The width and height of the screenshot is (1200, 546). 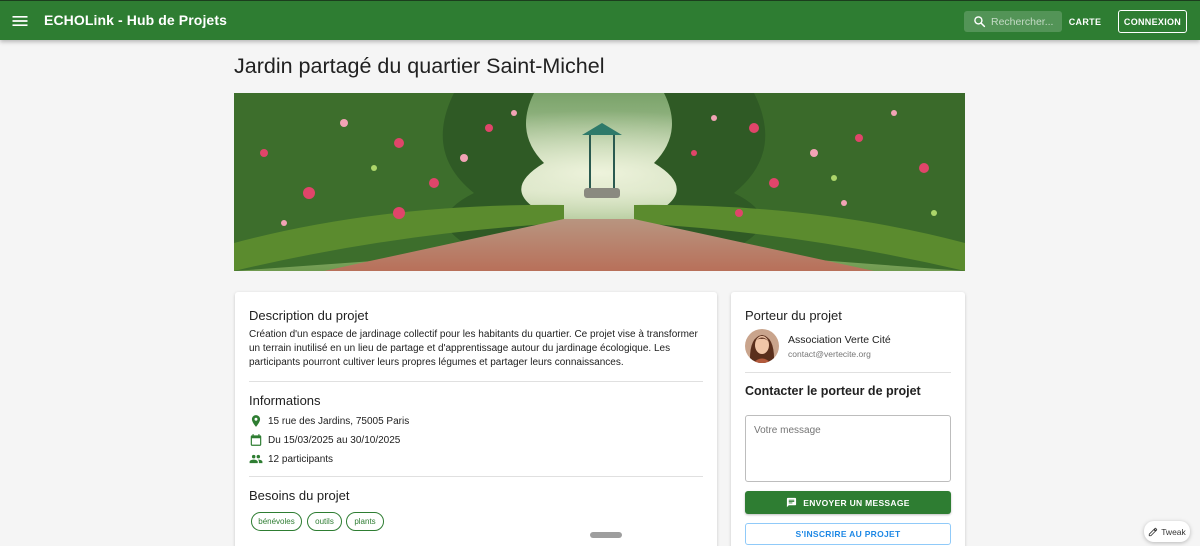 I want to click on login-button: CONNEXION, so click(x=1152, y=21).